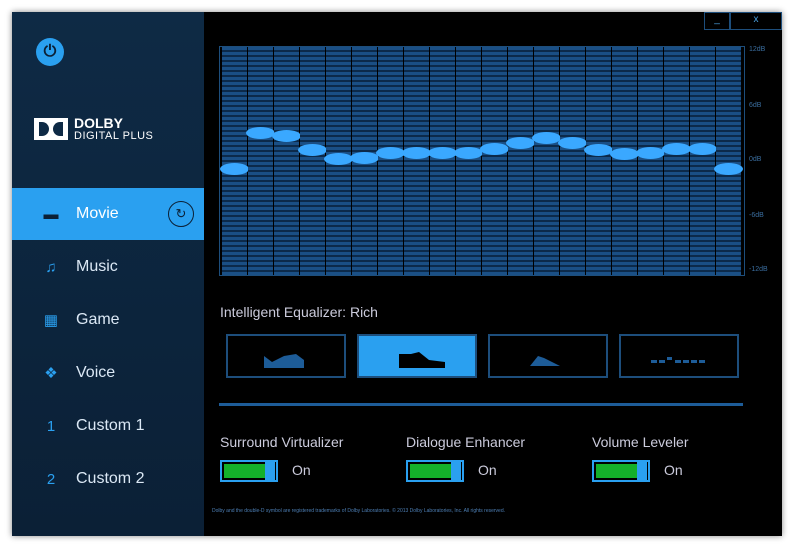  What do you see at coordinates (96, 372) in the screenshot?
I see `sidebar-item-label: Voice` at bounding box center [96, 372].